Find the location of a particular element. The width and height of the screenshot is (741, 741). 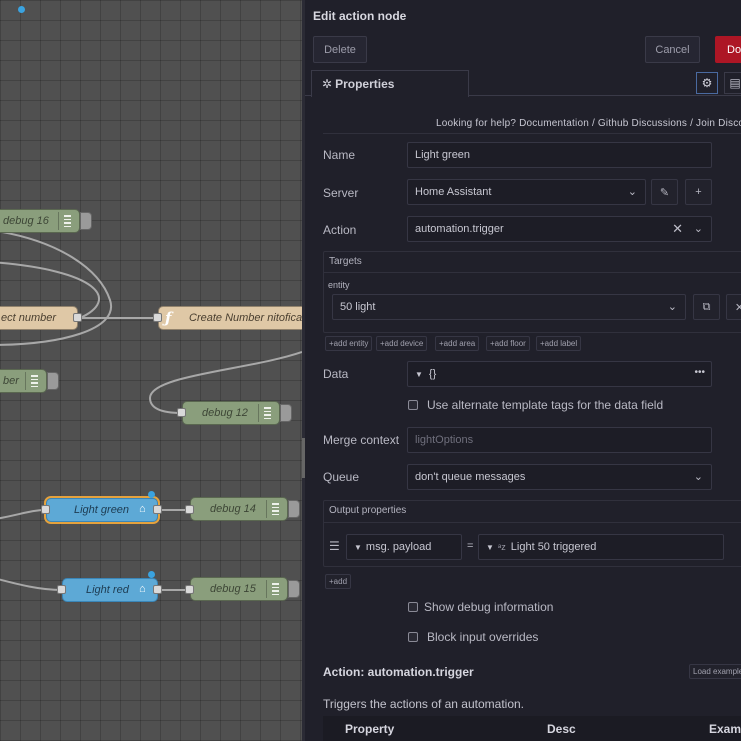

add-label-button: + add label is located at coordinates (559, 343).